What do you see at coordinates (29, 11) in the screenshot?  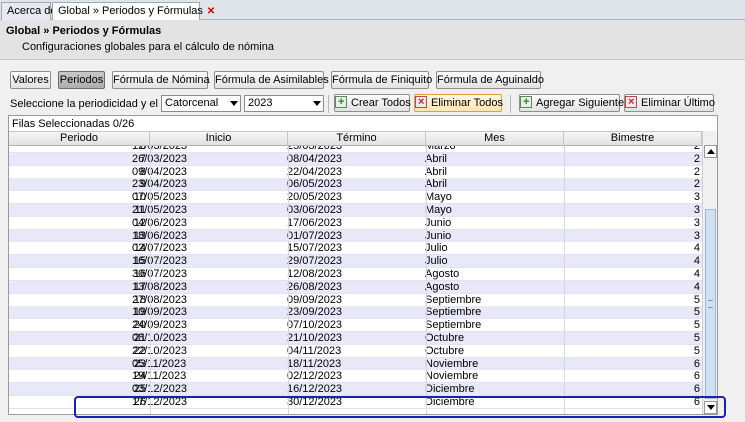 I see `tab-acerca-de: Acerca de` at bounding box center [29, 11].